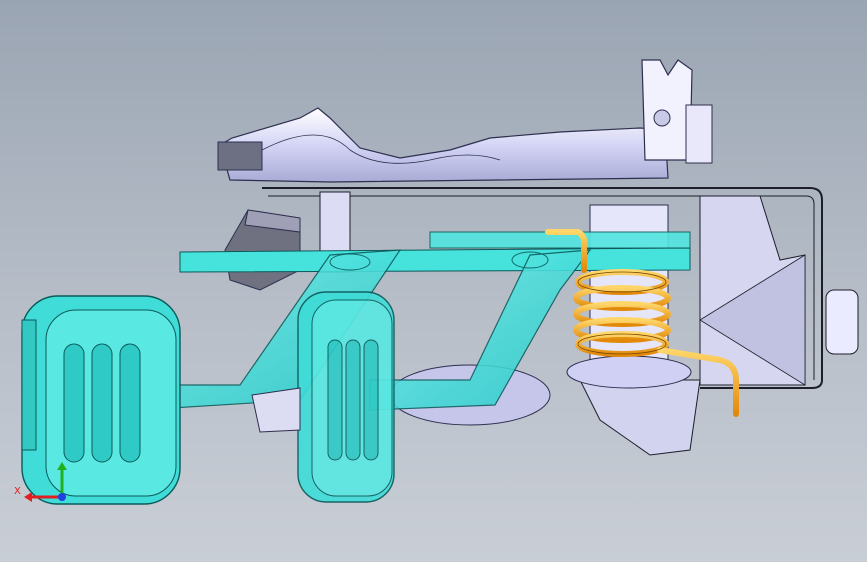 The image size is (867, 562). Describe the element at coordinates (346, 397) in the screenshot. I see `right-foot-pad` at that location.